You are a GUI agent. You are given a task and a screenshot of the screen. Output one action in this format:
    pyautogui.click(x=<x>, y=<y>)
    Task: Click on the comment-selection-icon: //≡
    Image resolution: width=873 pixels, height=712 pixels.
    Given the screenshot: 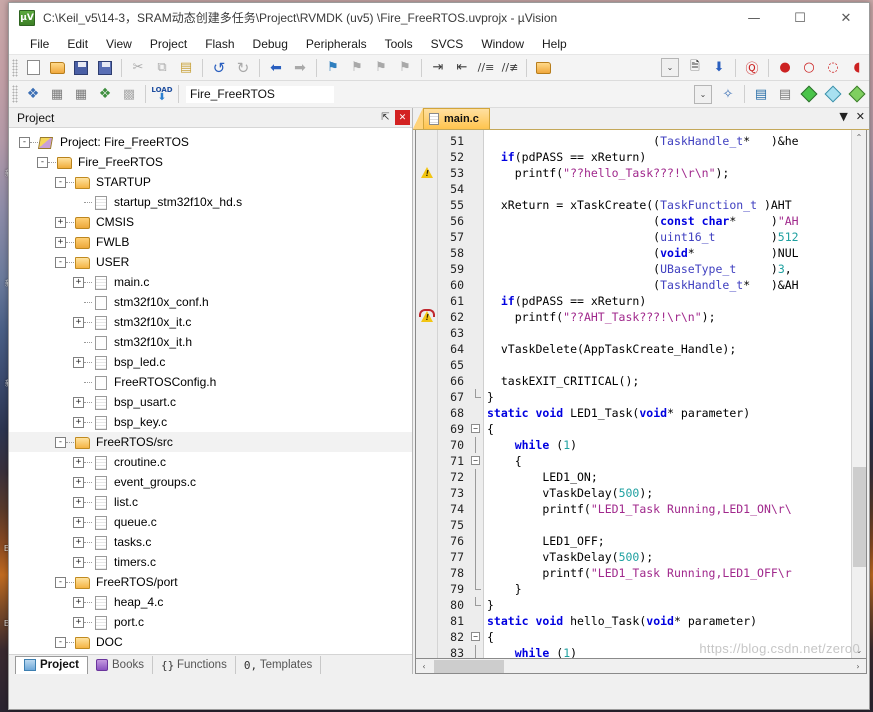 What is the action you would take?
    pyautogui.click(x=486, y=68)
    